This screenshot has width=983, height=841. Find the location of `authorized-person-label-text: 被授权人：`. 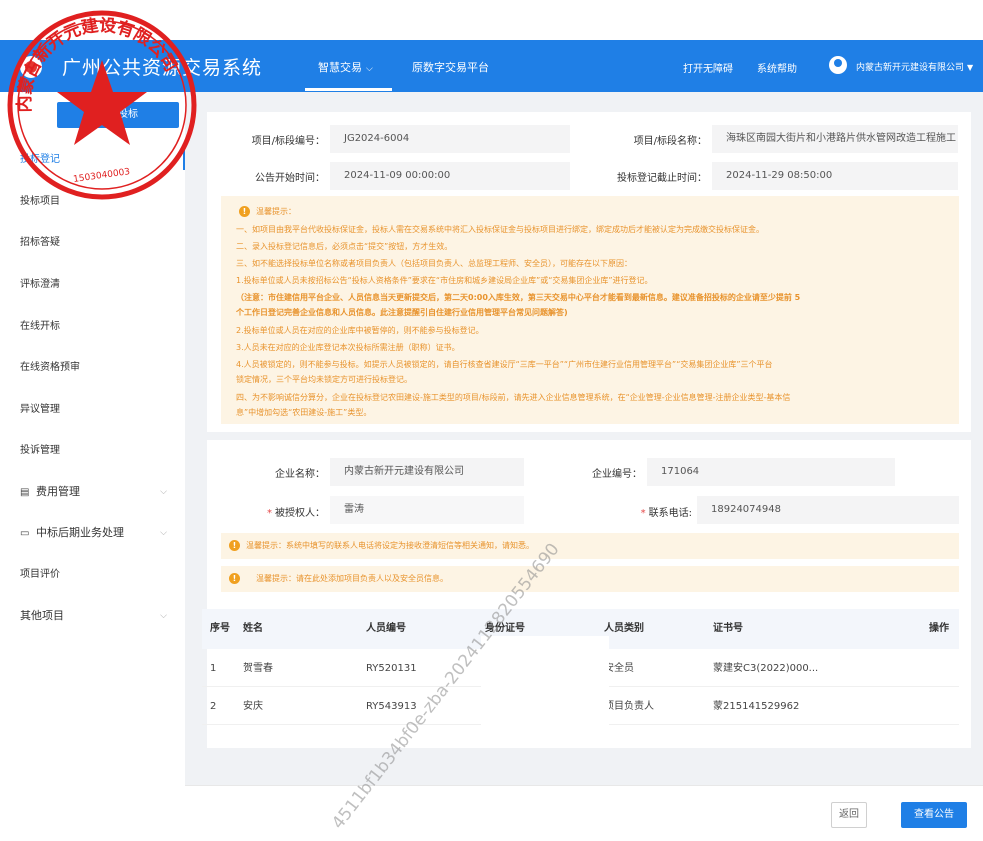

authorized-person-label-text: 被授权人： is located at coordinates (300, 513).